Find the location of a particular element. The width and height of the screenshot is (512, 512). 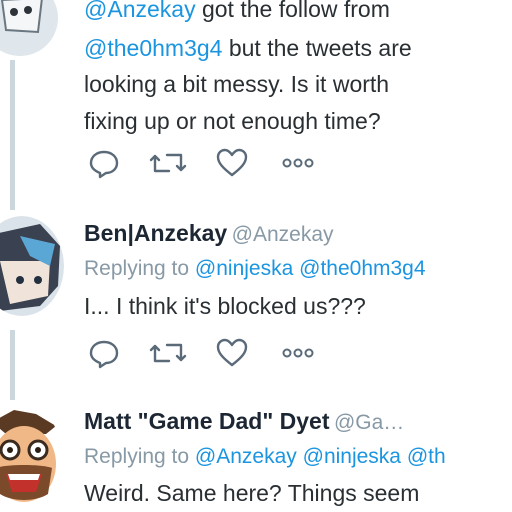

tweet-1-line-1: @Anzekay got the follow from is located at coordinates (237, 12).